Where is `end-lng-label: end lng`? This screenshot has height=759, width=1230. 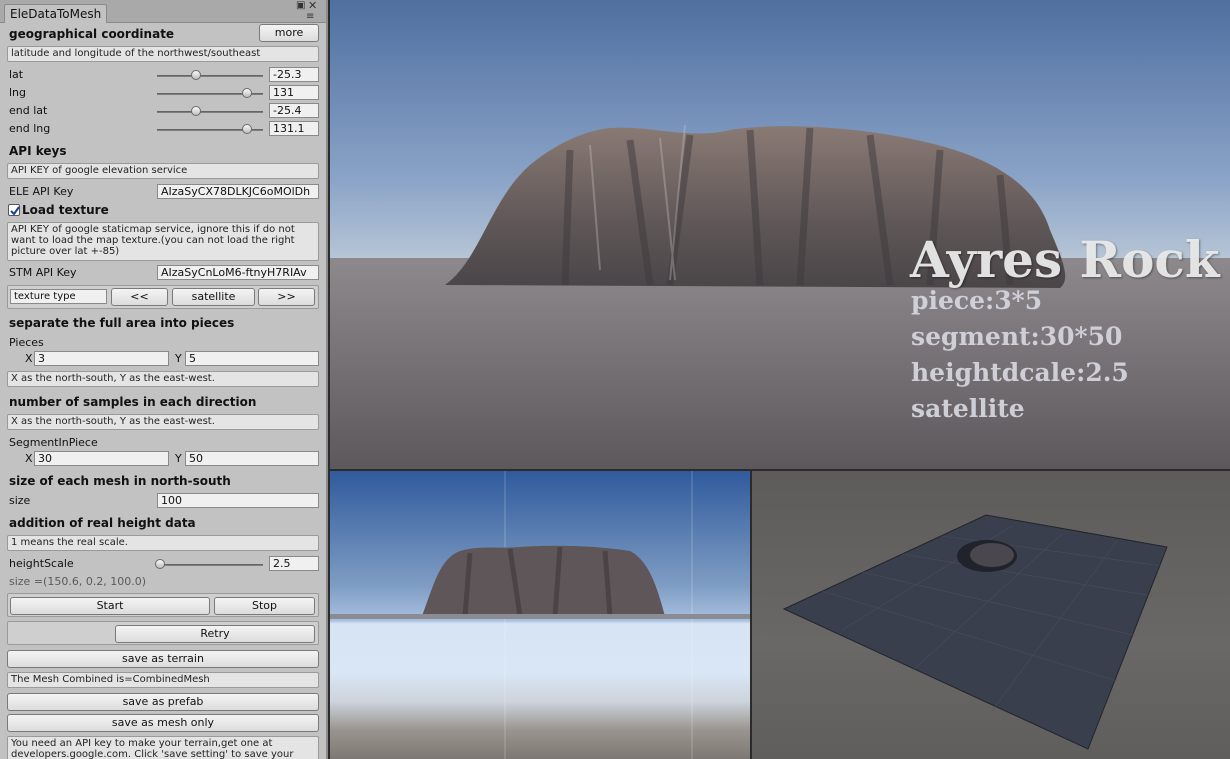 end-lng-label: end lng is located at coordinates (30, 128).